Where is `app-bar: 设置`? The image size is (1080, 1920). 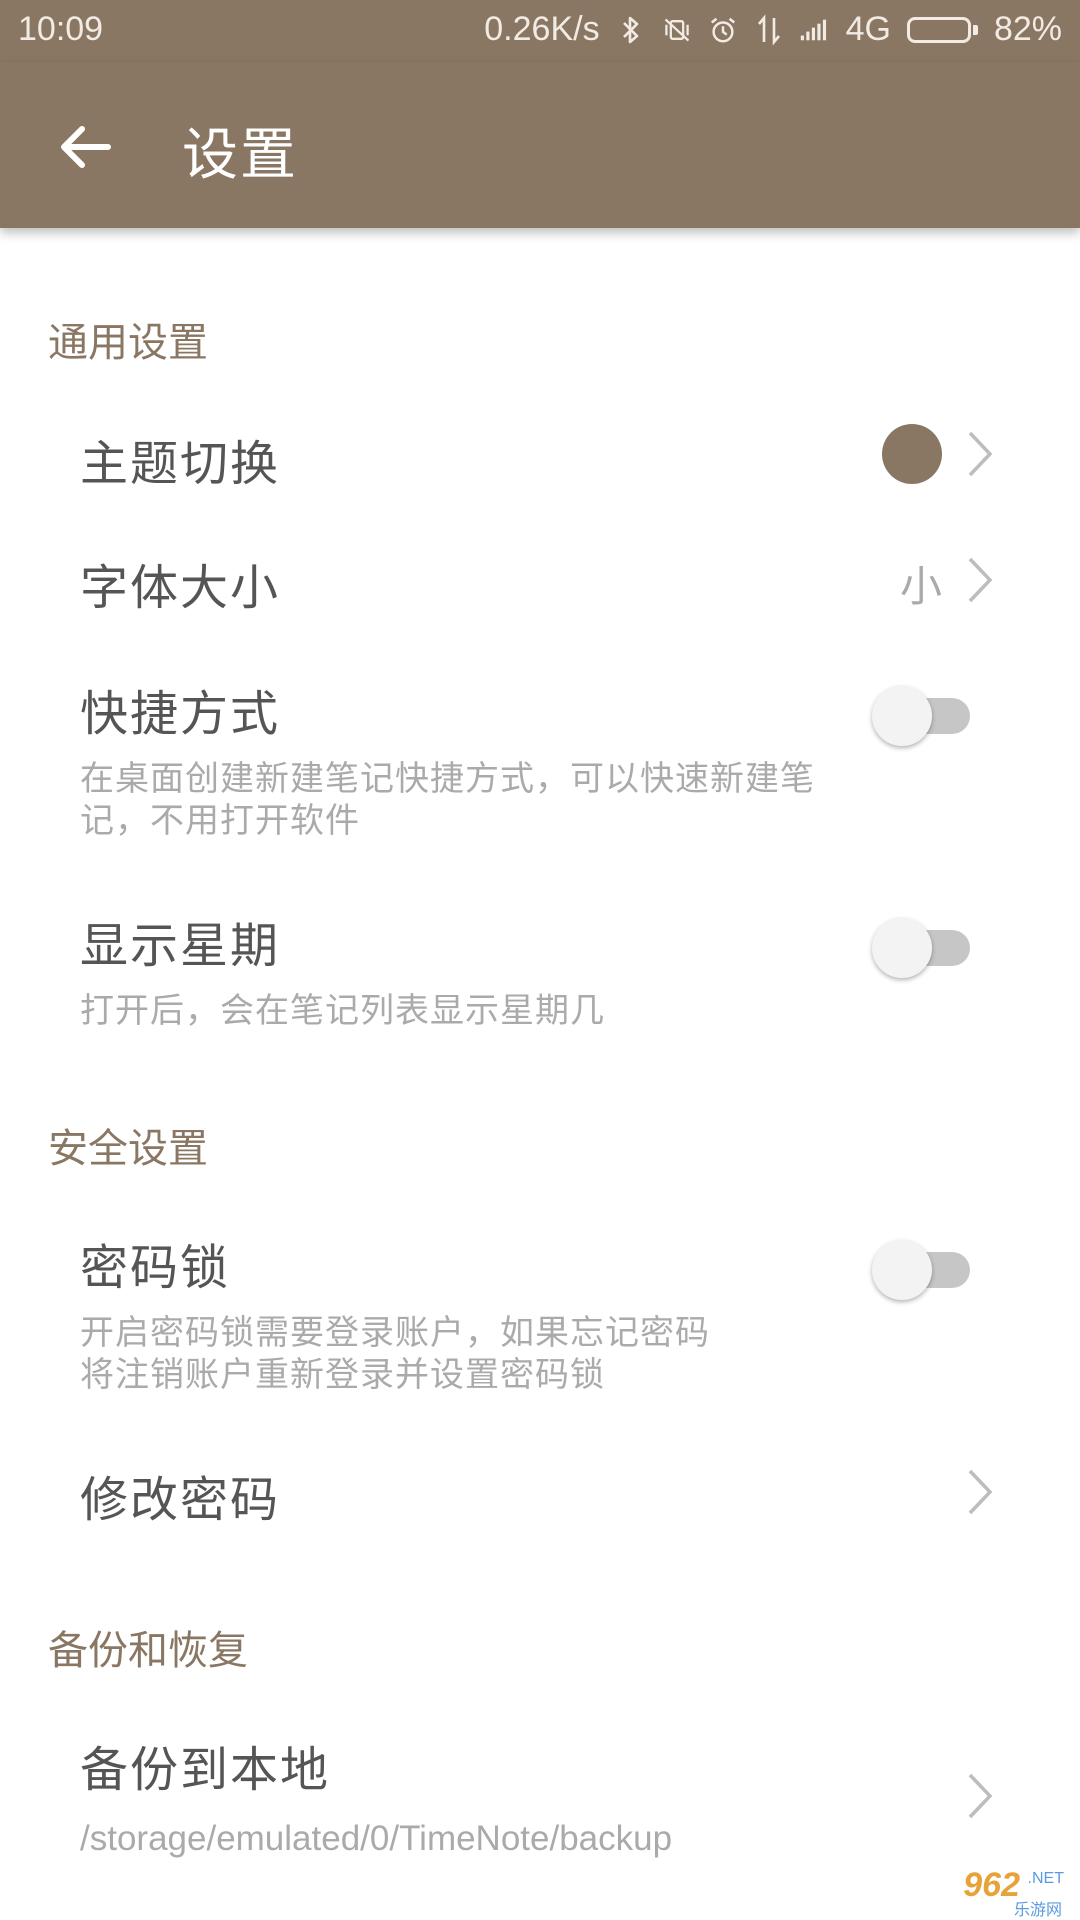
app-bar: 设置 is located at coordinates (540, 145).